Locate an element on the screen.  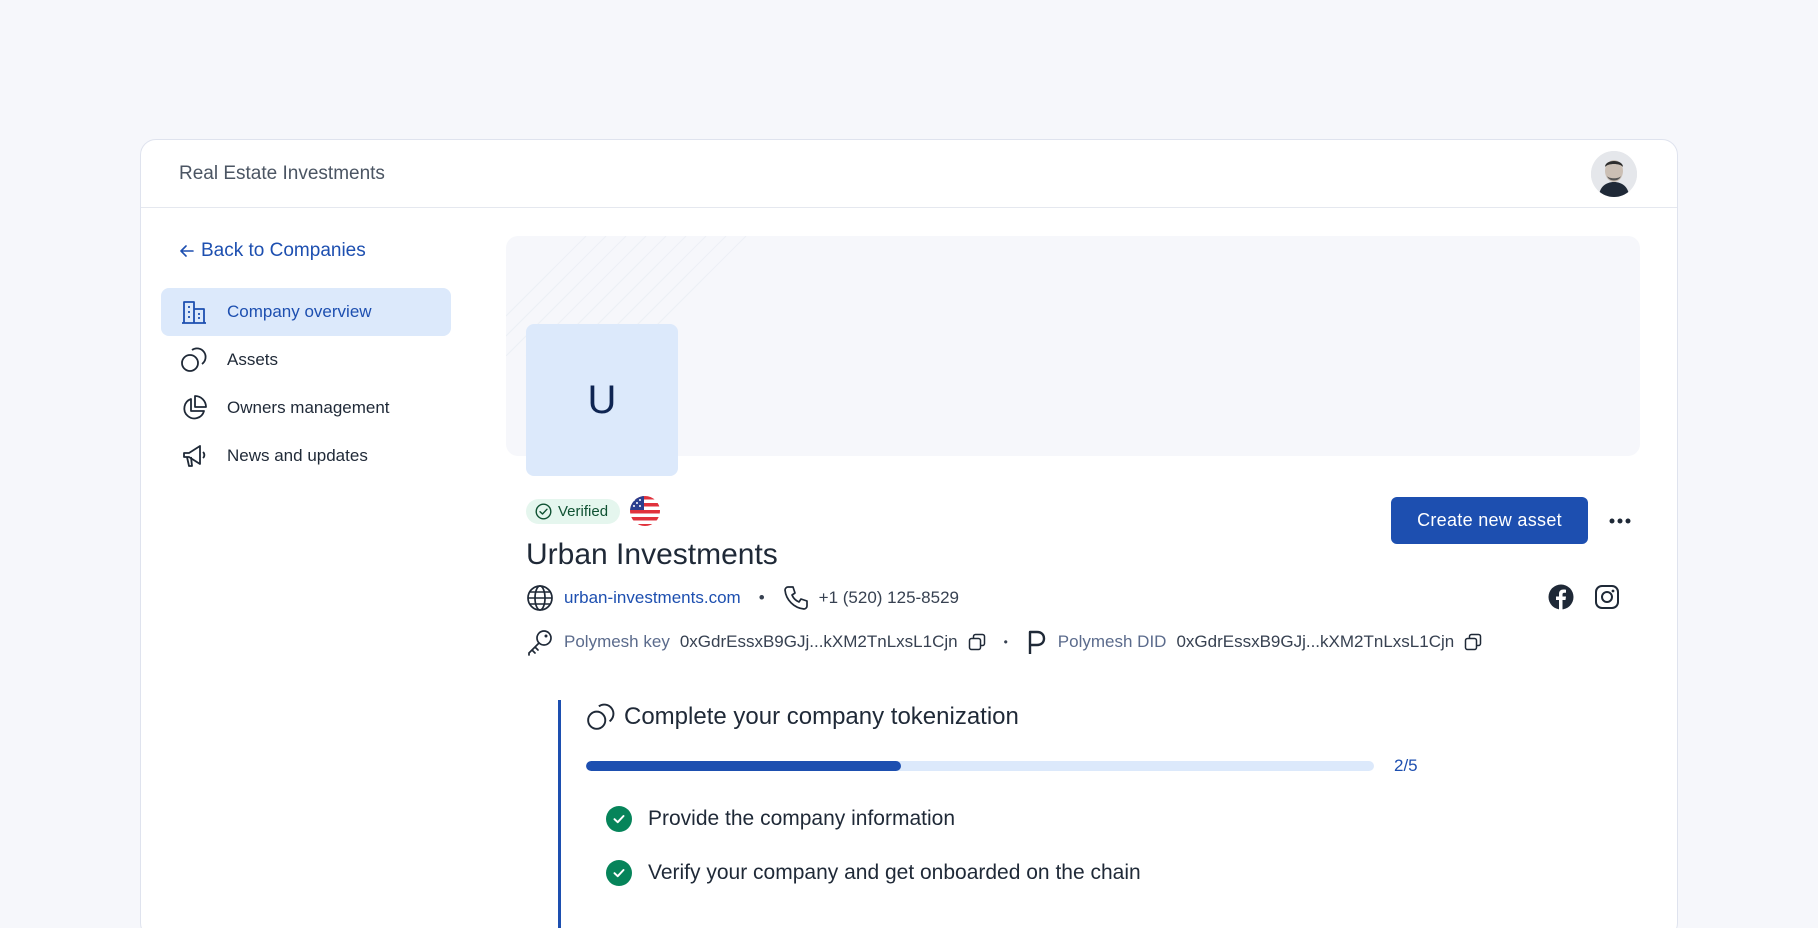
megaphone-icon is located at coordinates (194, 456).